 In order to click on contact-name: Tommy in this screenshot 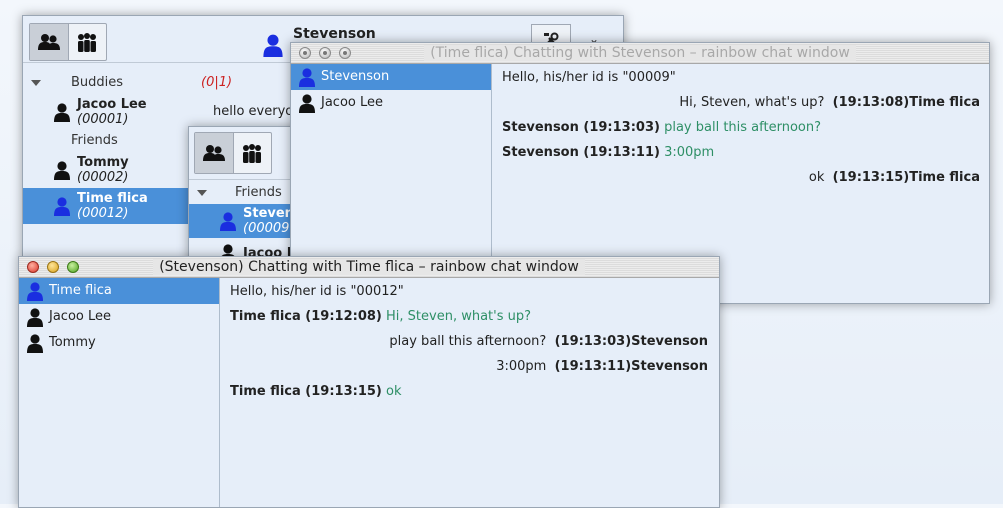, I will do `click(72, 342)`.